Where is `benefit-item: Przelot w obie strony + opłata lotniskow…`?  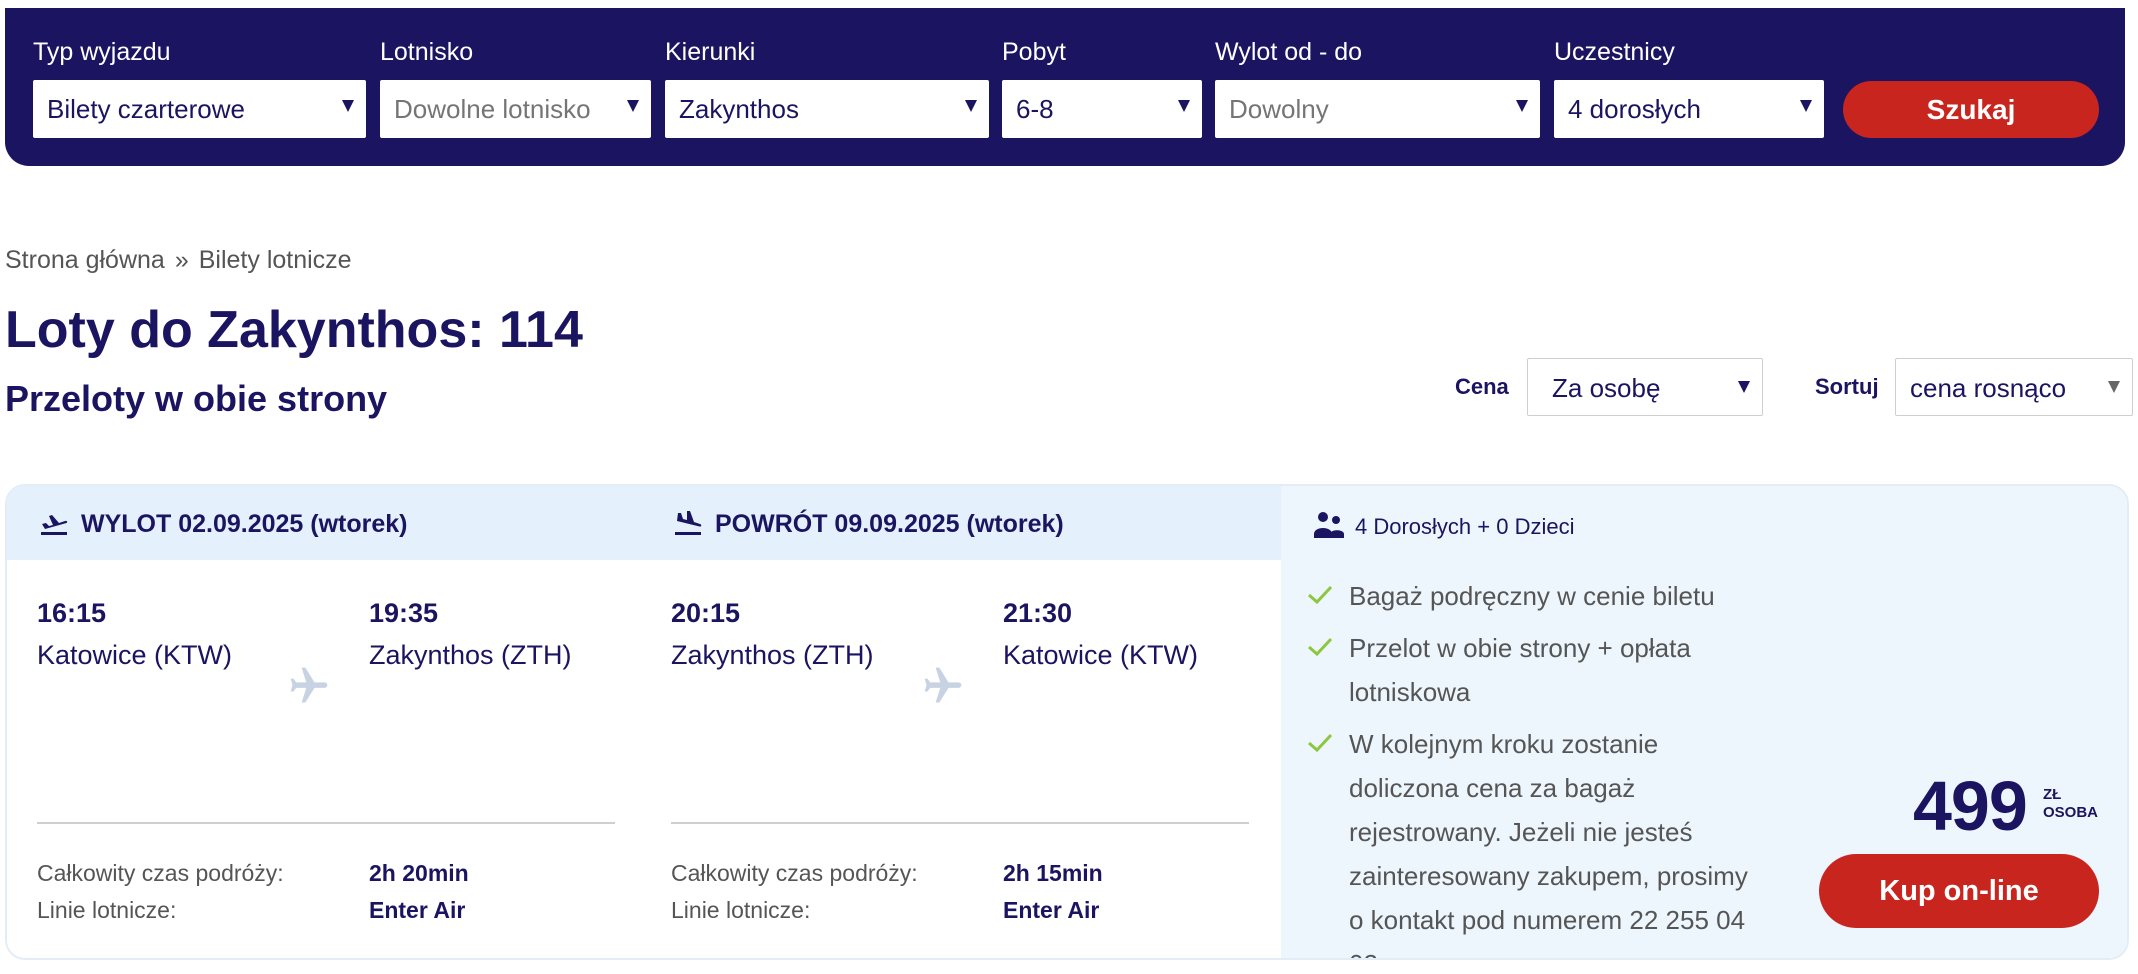
benefit-item: Przelot w obie strony + opłata lotniskow… is located at coordinates (1537, 670).